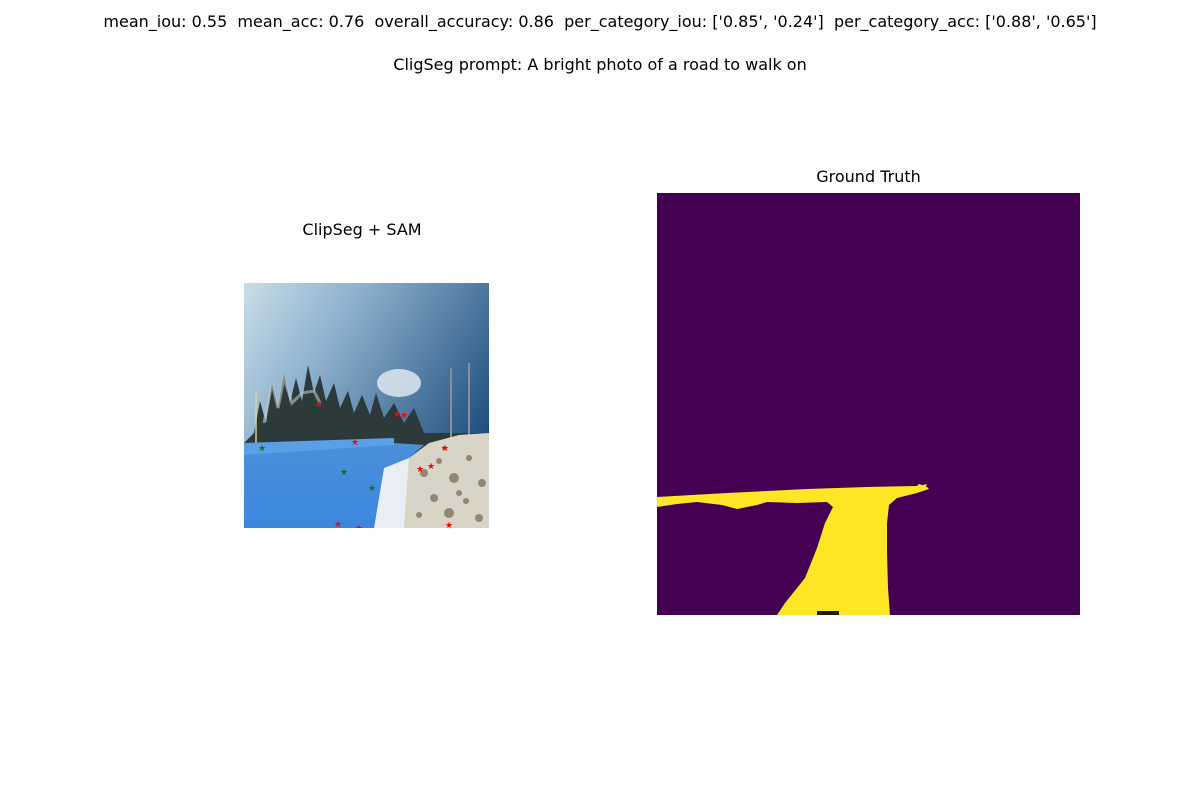 Image resolution: width=1200 pixels, height=800 pixels. Describe the element at coordinates (399, 383) in the screenshot. I see `cloud-shape` at that location.